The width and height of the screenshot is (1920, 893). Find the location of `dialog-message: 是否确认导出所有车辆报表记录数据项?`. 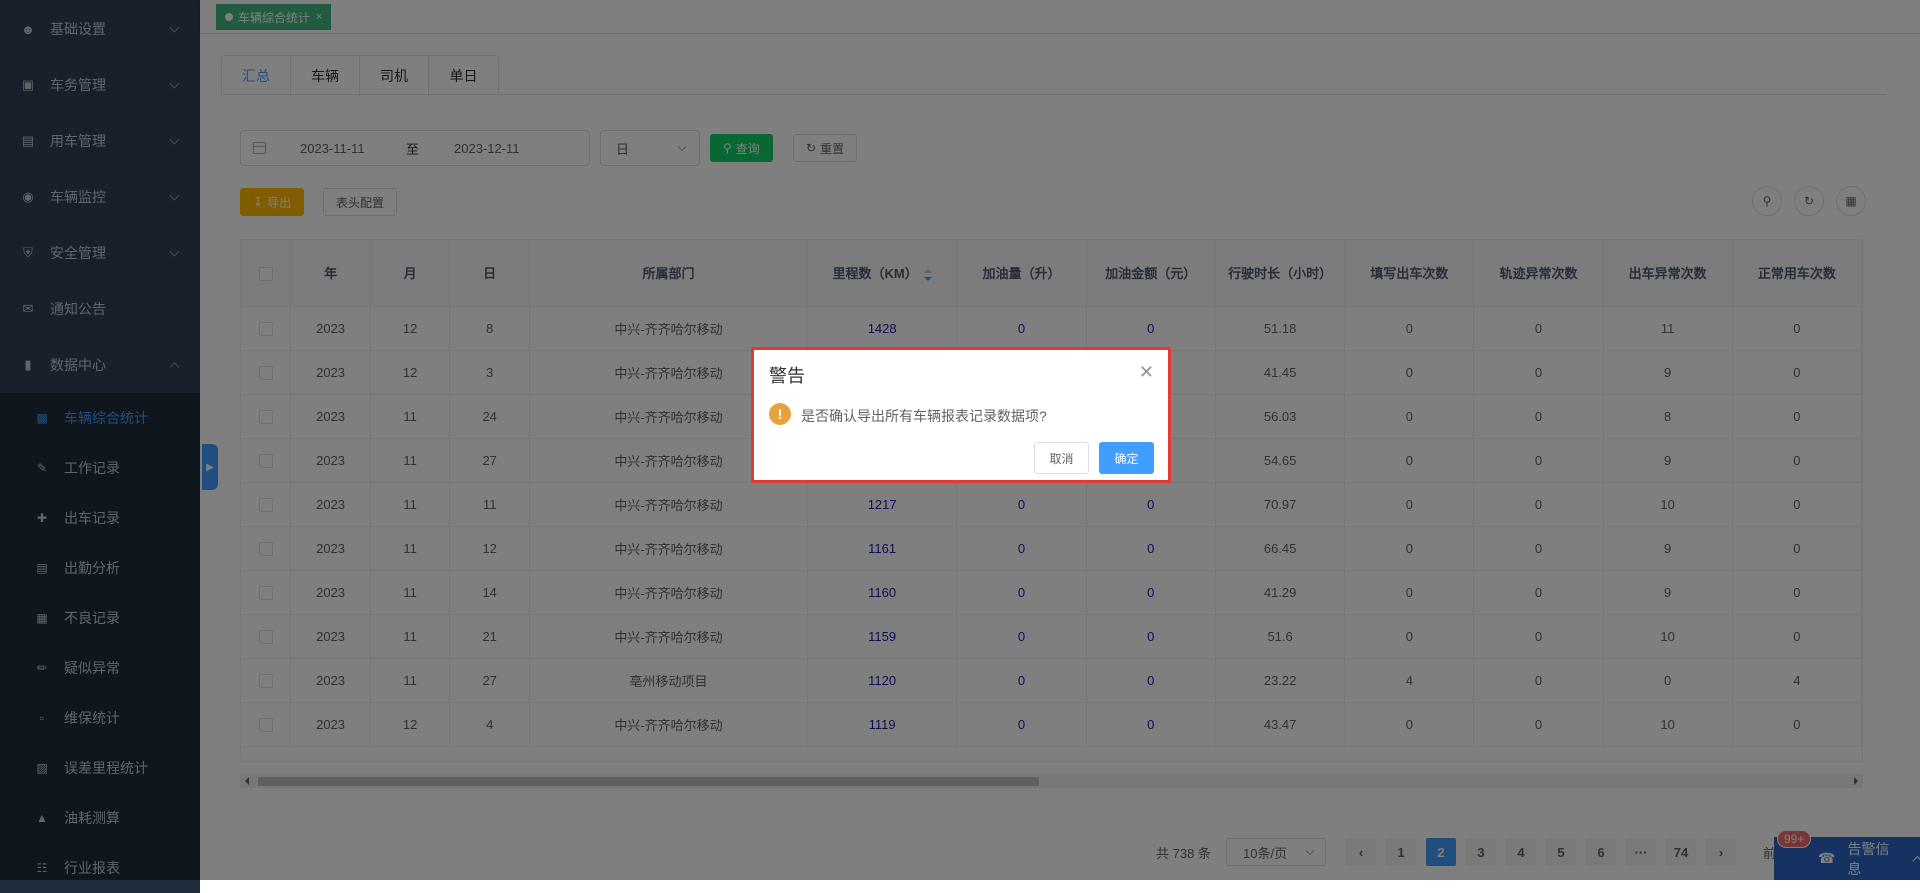

dialog-message: 是否确认导出所有车辆报表记录数据项? is located at coordinates (924, 416).